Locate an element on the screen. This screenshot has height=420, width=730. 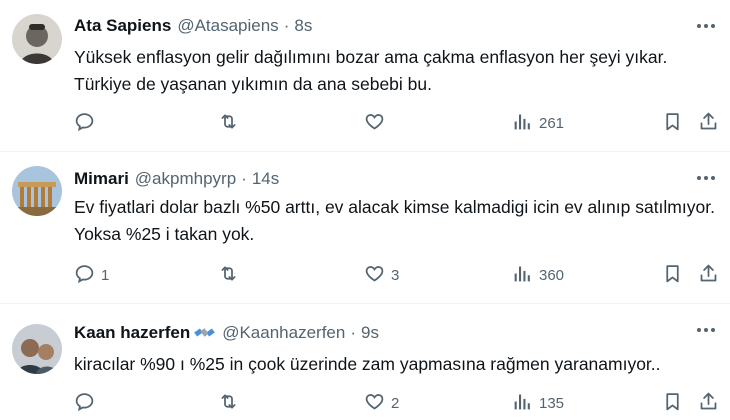
display-name: Mimari is located at coordinates (101, 179).